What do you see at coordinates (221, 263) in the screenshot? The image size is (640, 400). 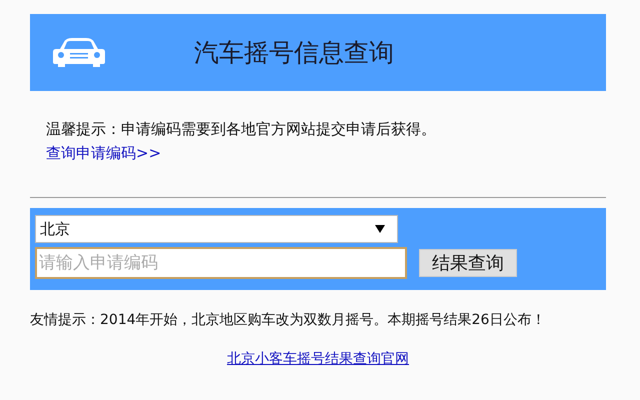 I see `code-input: 请输入申请编码` at bounding box center [221, 263].